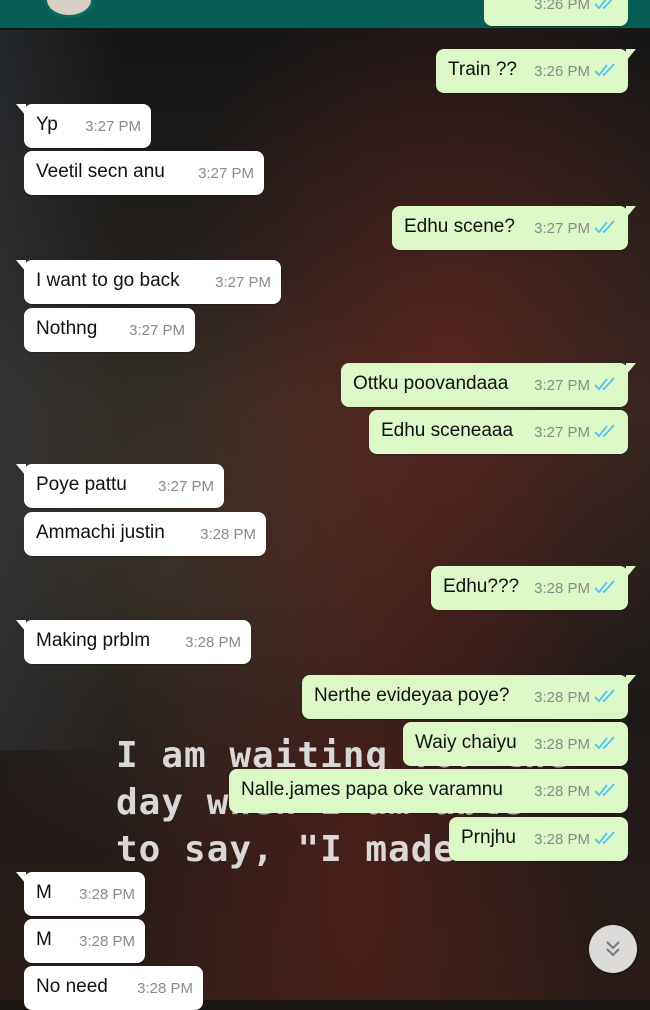 The width and height of the screenshot is (650, 1010). Describe the element at coordinates (447, 430) in the screenshot. I see `message-text: Edhu sceneaaa` at that location.